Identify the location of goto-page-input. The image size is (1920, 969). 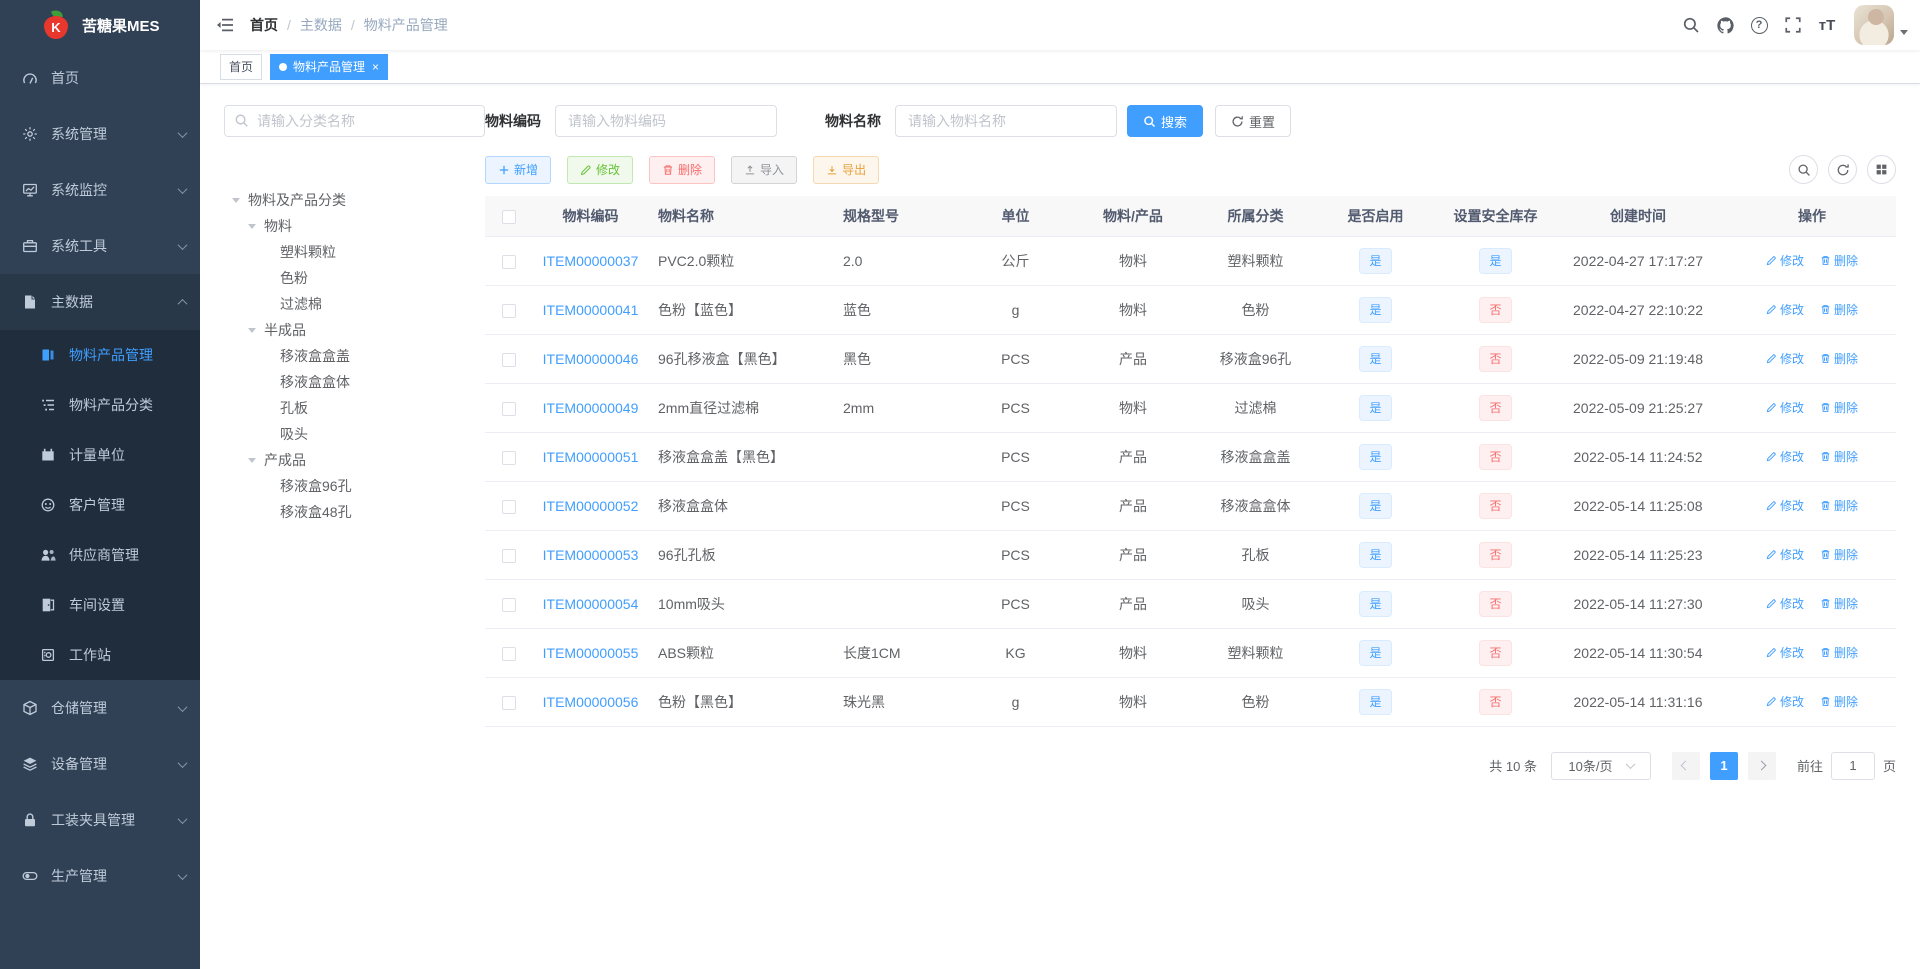
(1852, 765).